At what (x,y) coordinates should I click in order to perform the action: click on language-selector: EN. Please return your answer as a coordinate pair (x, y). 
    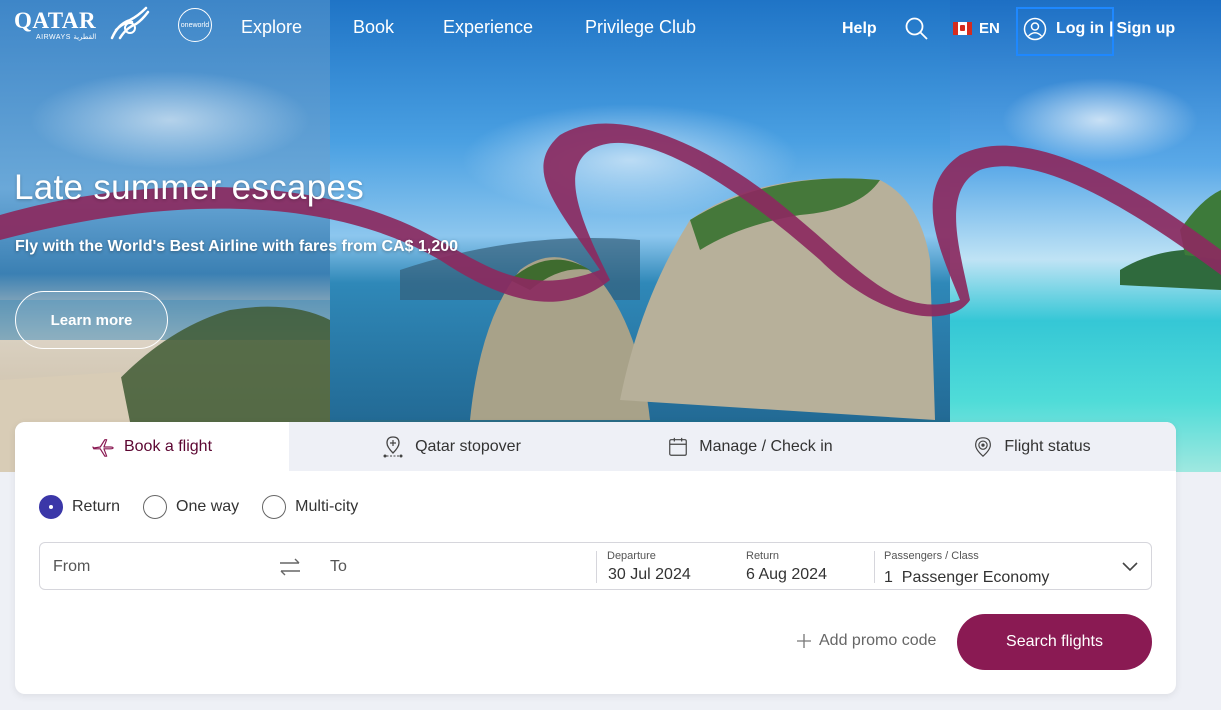
    Looking at the image, I should click on (976, 28).